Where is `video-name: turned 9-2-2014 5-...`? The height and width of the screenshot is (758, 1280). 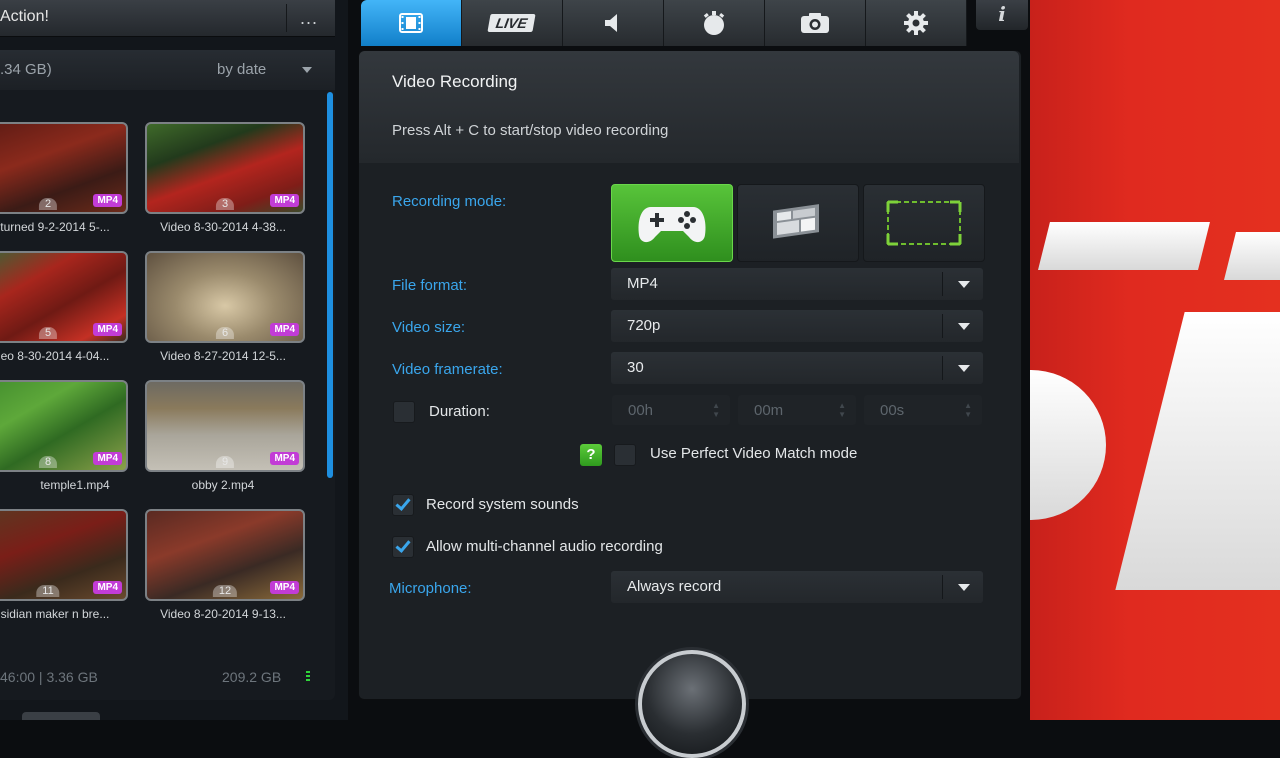 video-name: turned 9-2-2014 5-... is located at coordinates (55, 227).